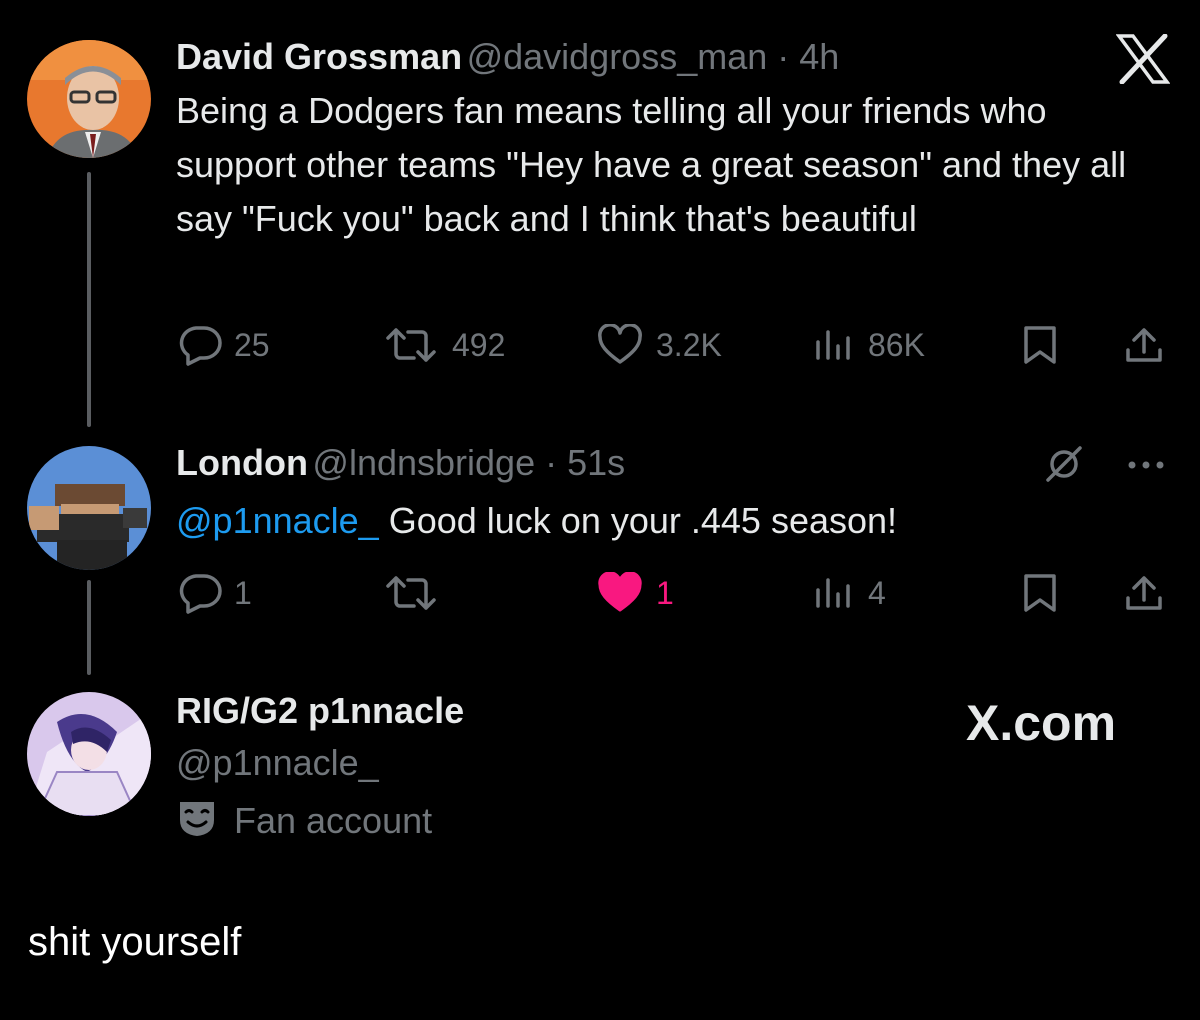 This screenshot has width=1200, height=1020. Describe the element at coordinates (333, 820) in the screenshot. I see `profile-label-text: Fan account` at that location.